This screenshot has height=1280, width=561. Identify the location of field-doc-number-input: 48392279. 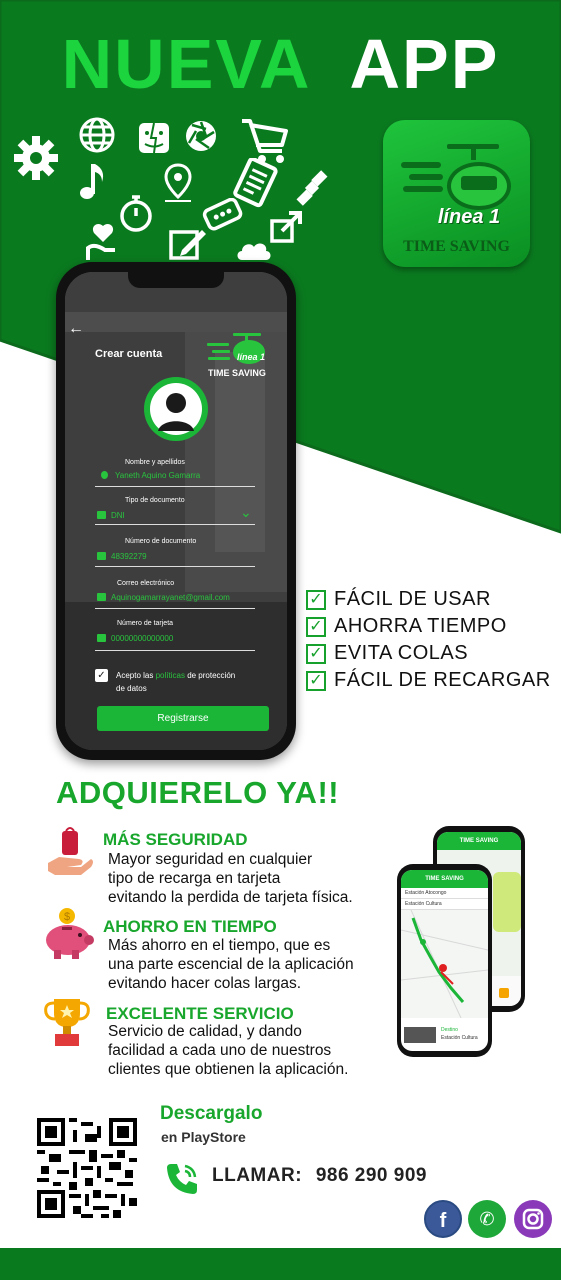
(129, 556).